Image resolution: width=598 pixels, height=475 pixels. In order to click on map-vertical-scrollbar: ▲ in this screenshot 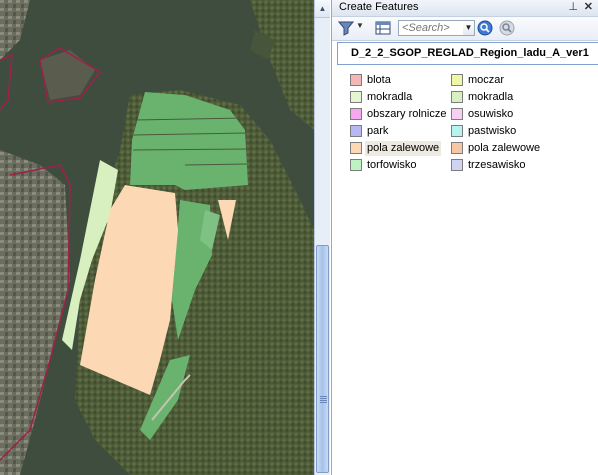, I will do `click(322, 237)`.